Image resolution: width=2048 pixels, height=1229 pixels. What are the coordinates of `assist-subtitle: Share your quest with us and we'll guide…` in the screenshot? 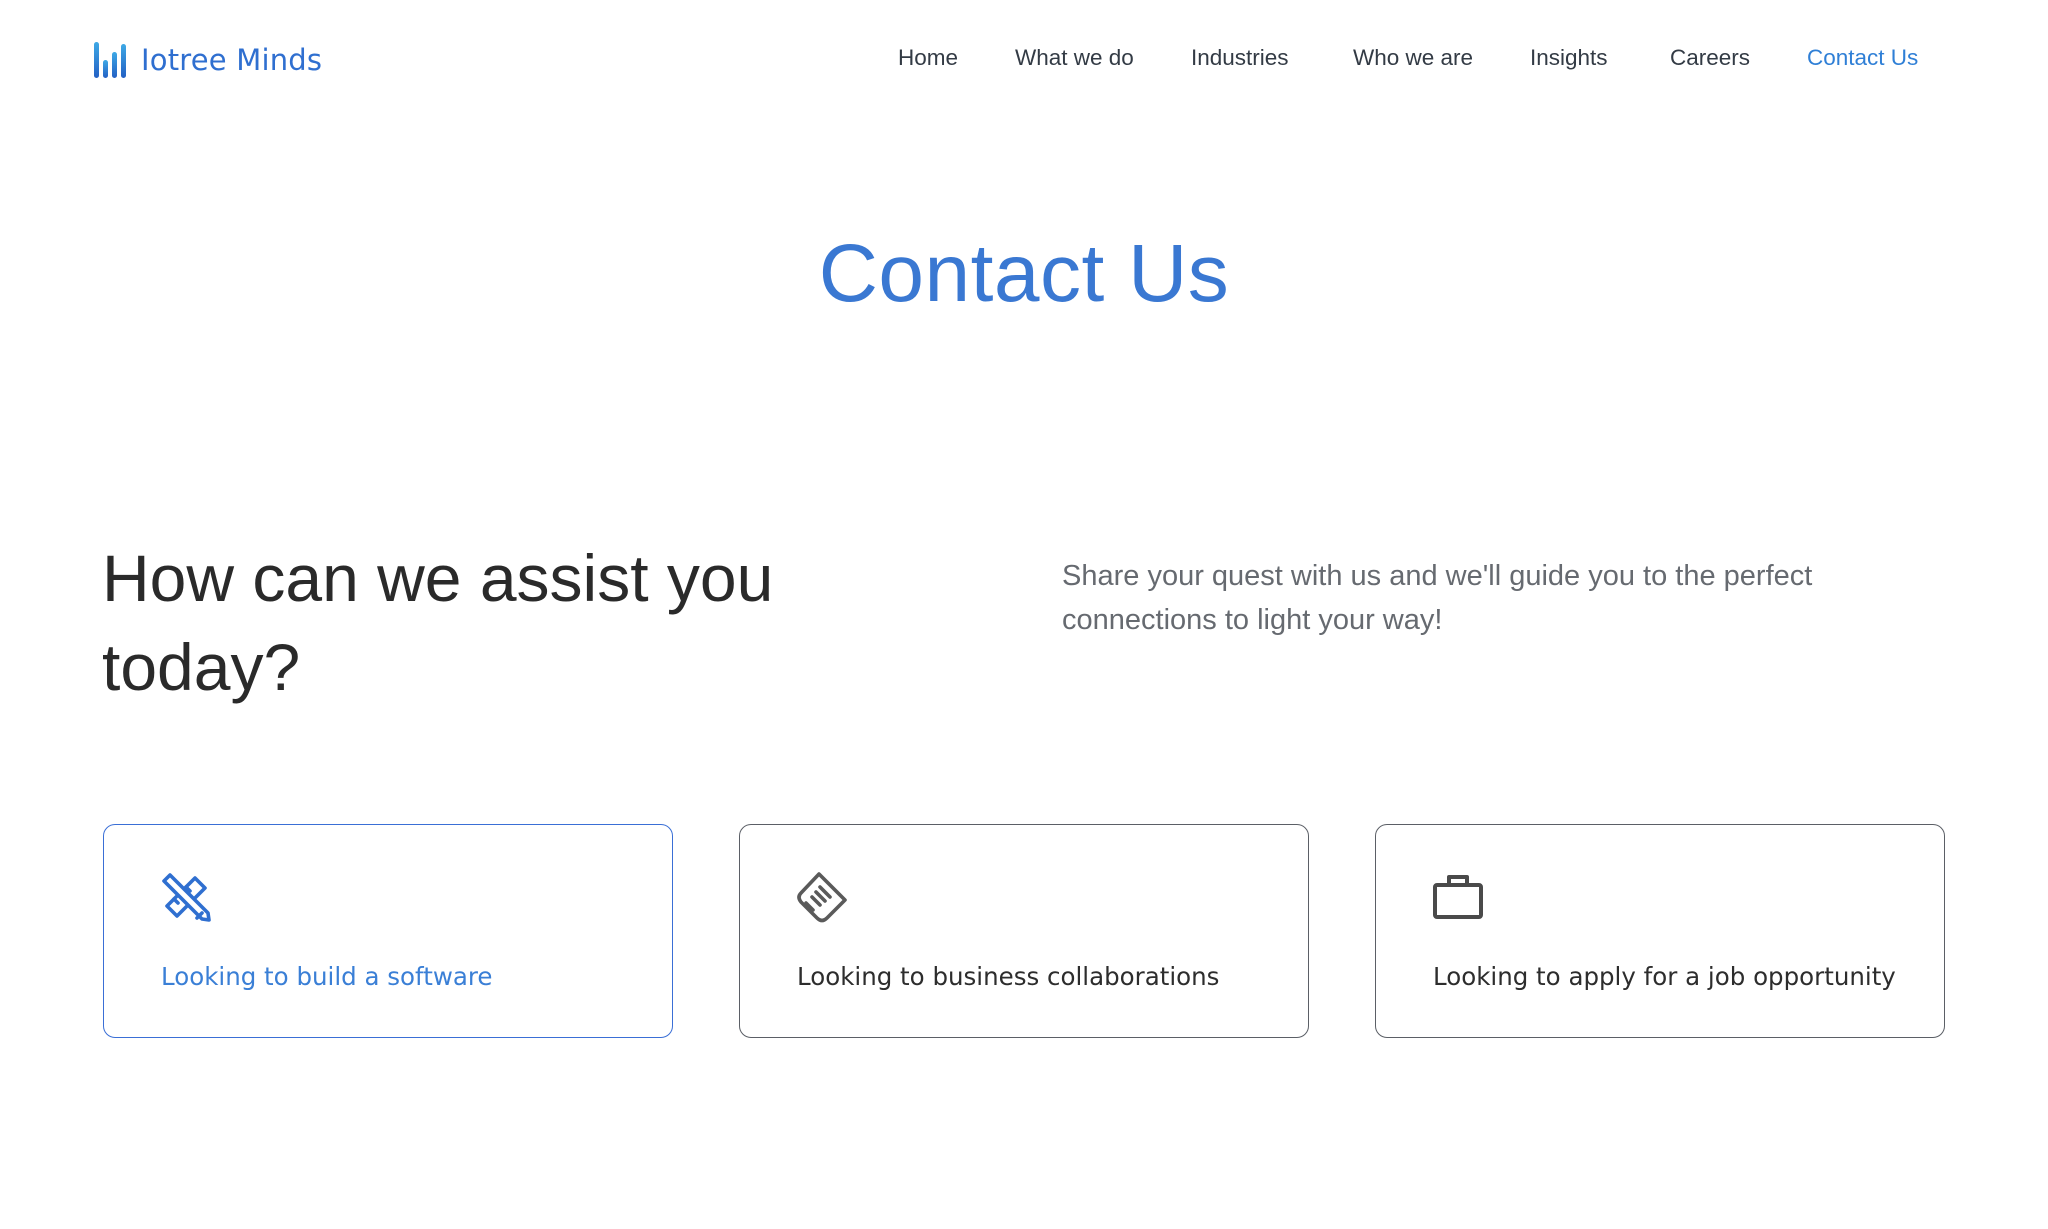 It's located at (1437, 598).